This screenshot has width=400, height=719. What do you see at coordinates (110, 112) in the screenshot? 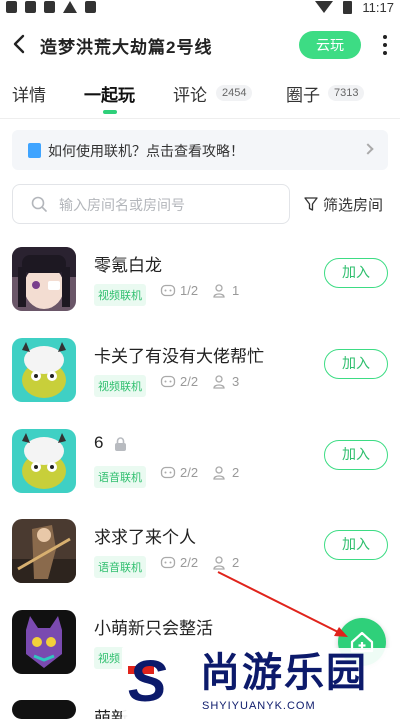
I see `active-tab-indicator` at bounding box center [110, 112].